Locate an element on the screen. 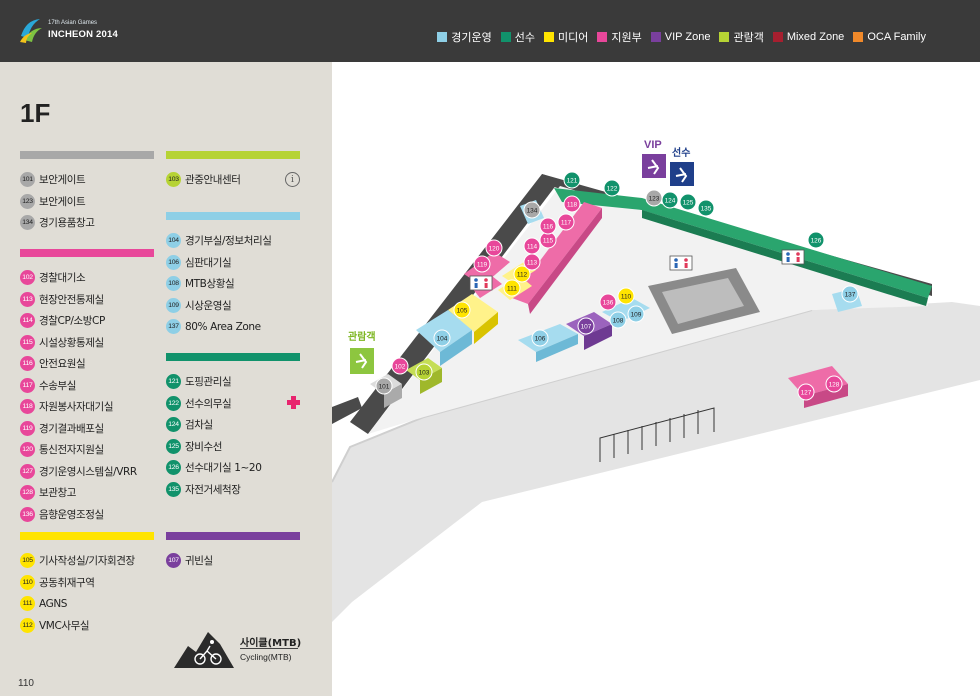 This screenshot has width=980, height=696. room-name: 관중안내센터 is located at coordinates (213, 180).